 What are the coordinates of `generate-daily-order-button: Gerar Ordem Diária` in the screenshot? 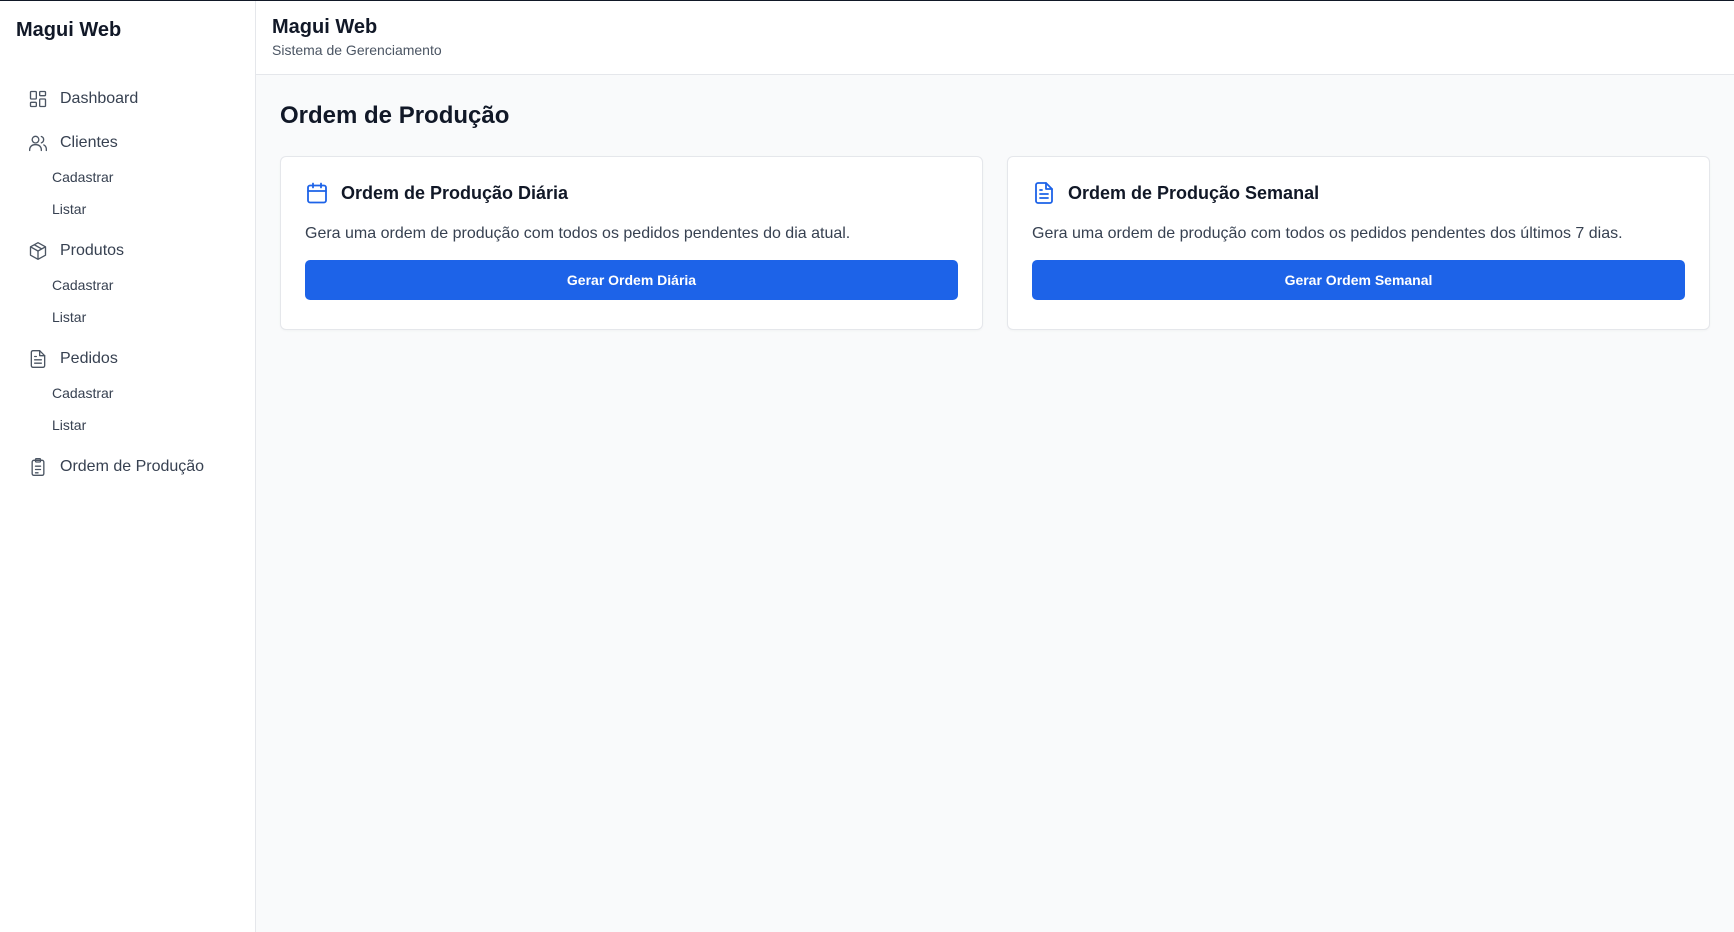 It's located at (631, 280).